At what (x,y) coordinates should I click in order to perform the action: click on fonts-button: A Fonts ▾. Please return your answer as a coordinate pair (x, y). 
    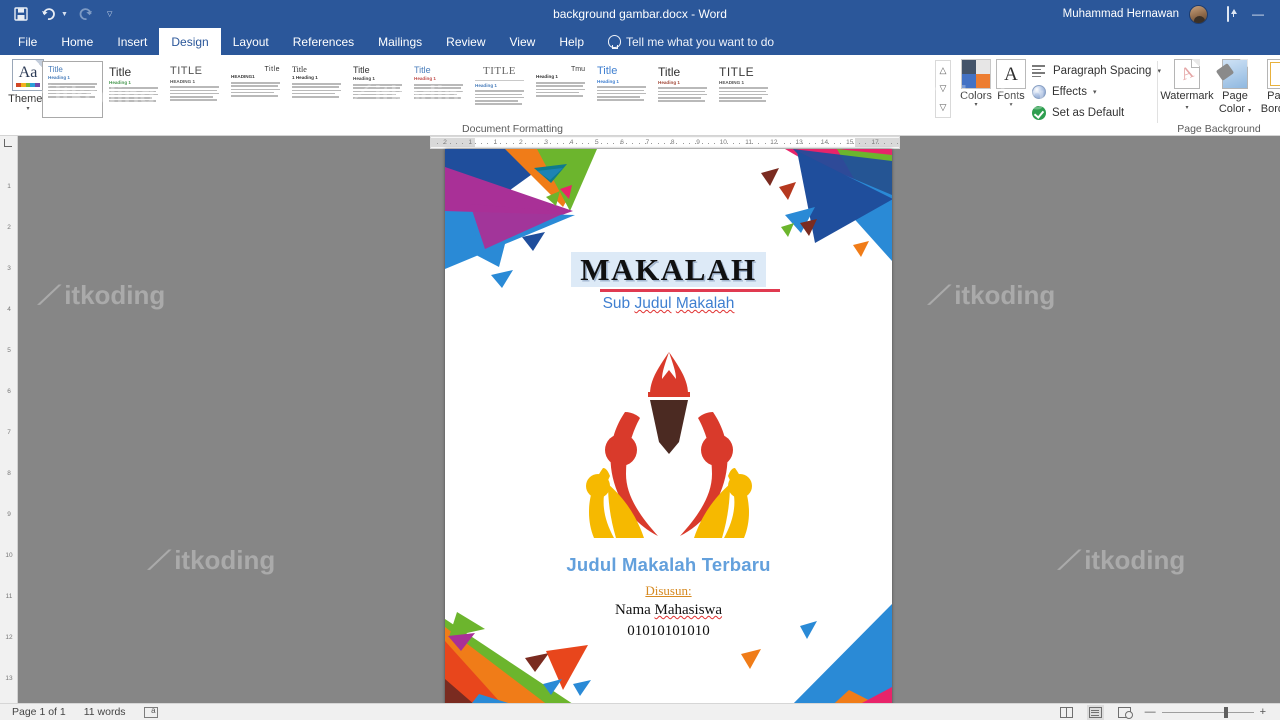
    Looking at the image, I should click on (1011, 83).